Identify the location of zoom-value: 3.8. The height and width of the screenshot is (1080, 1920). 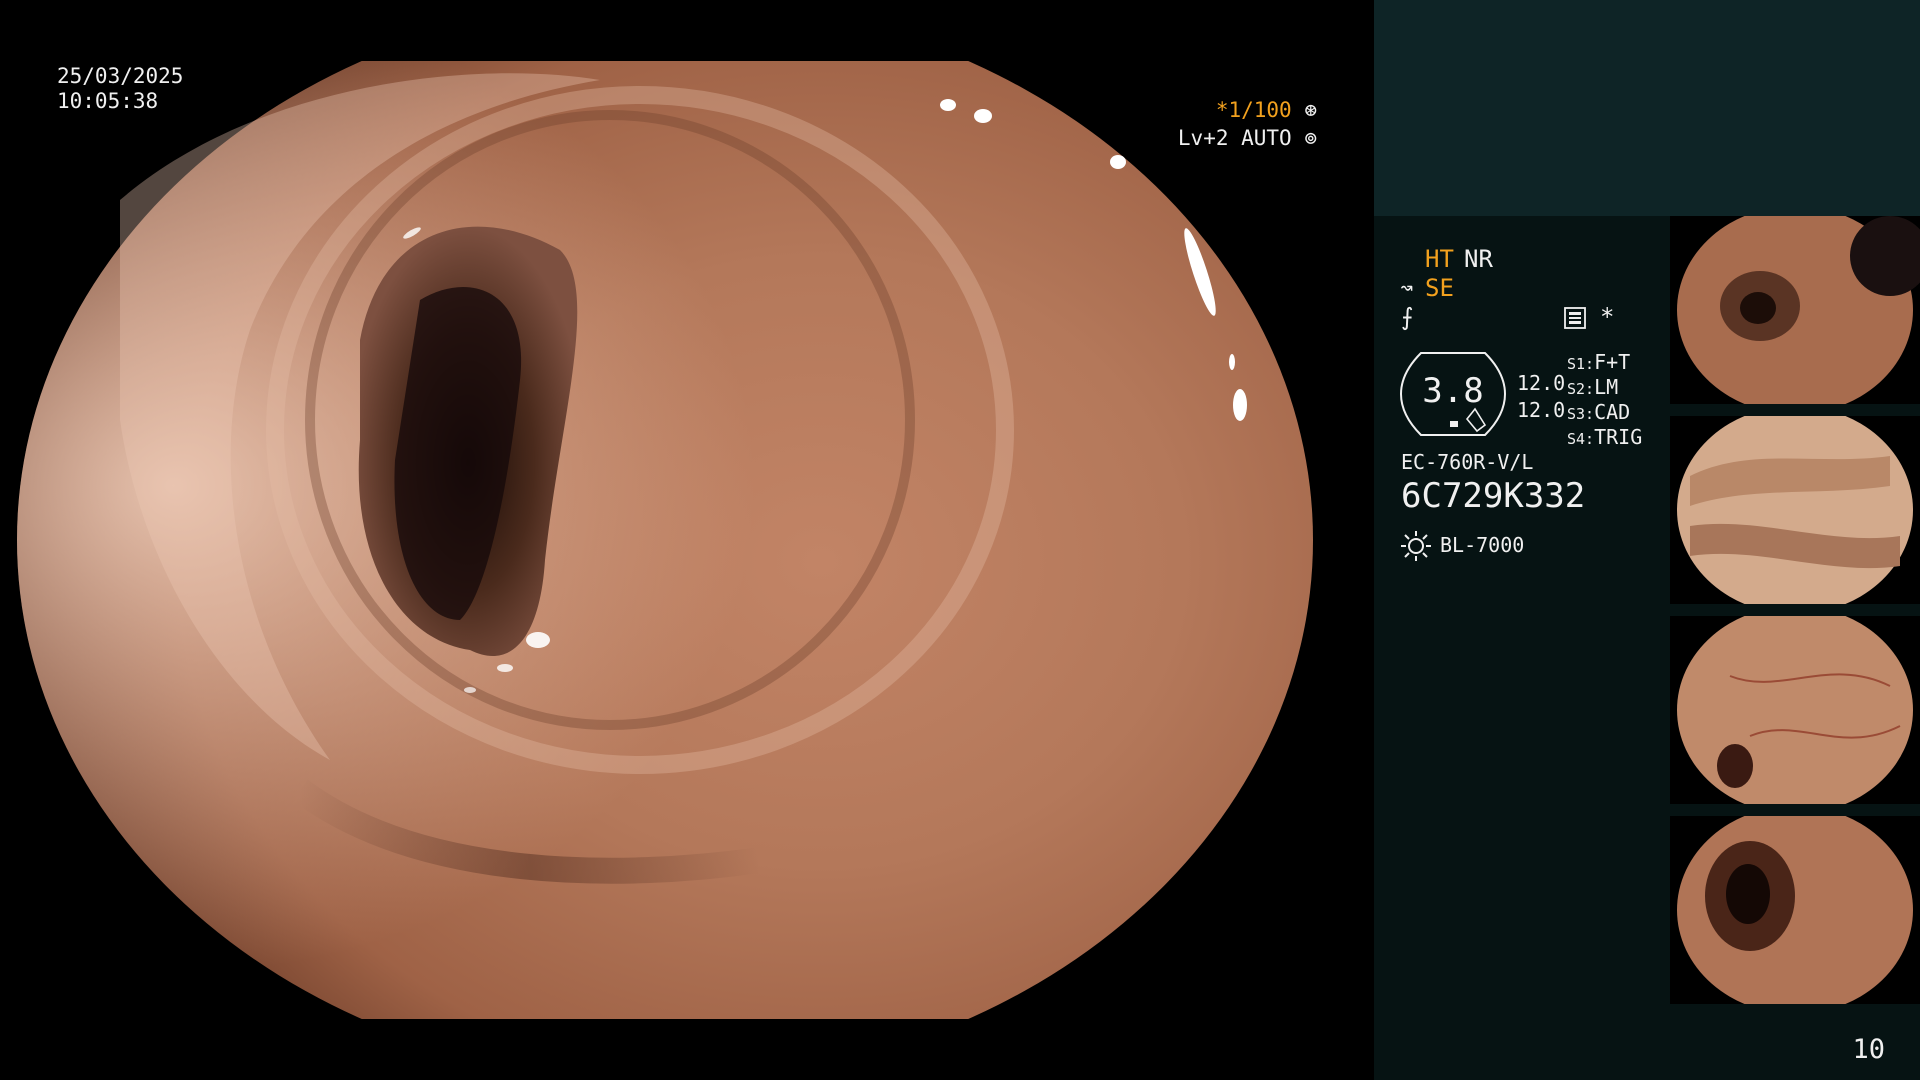
(1453, 391).